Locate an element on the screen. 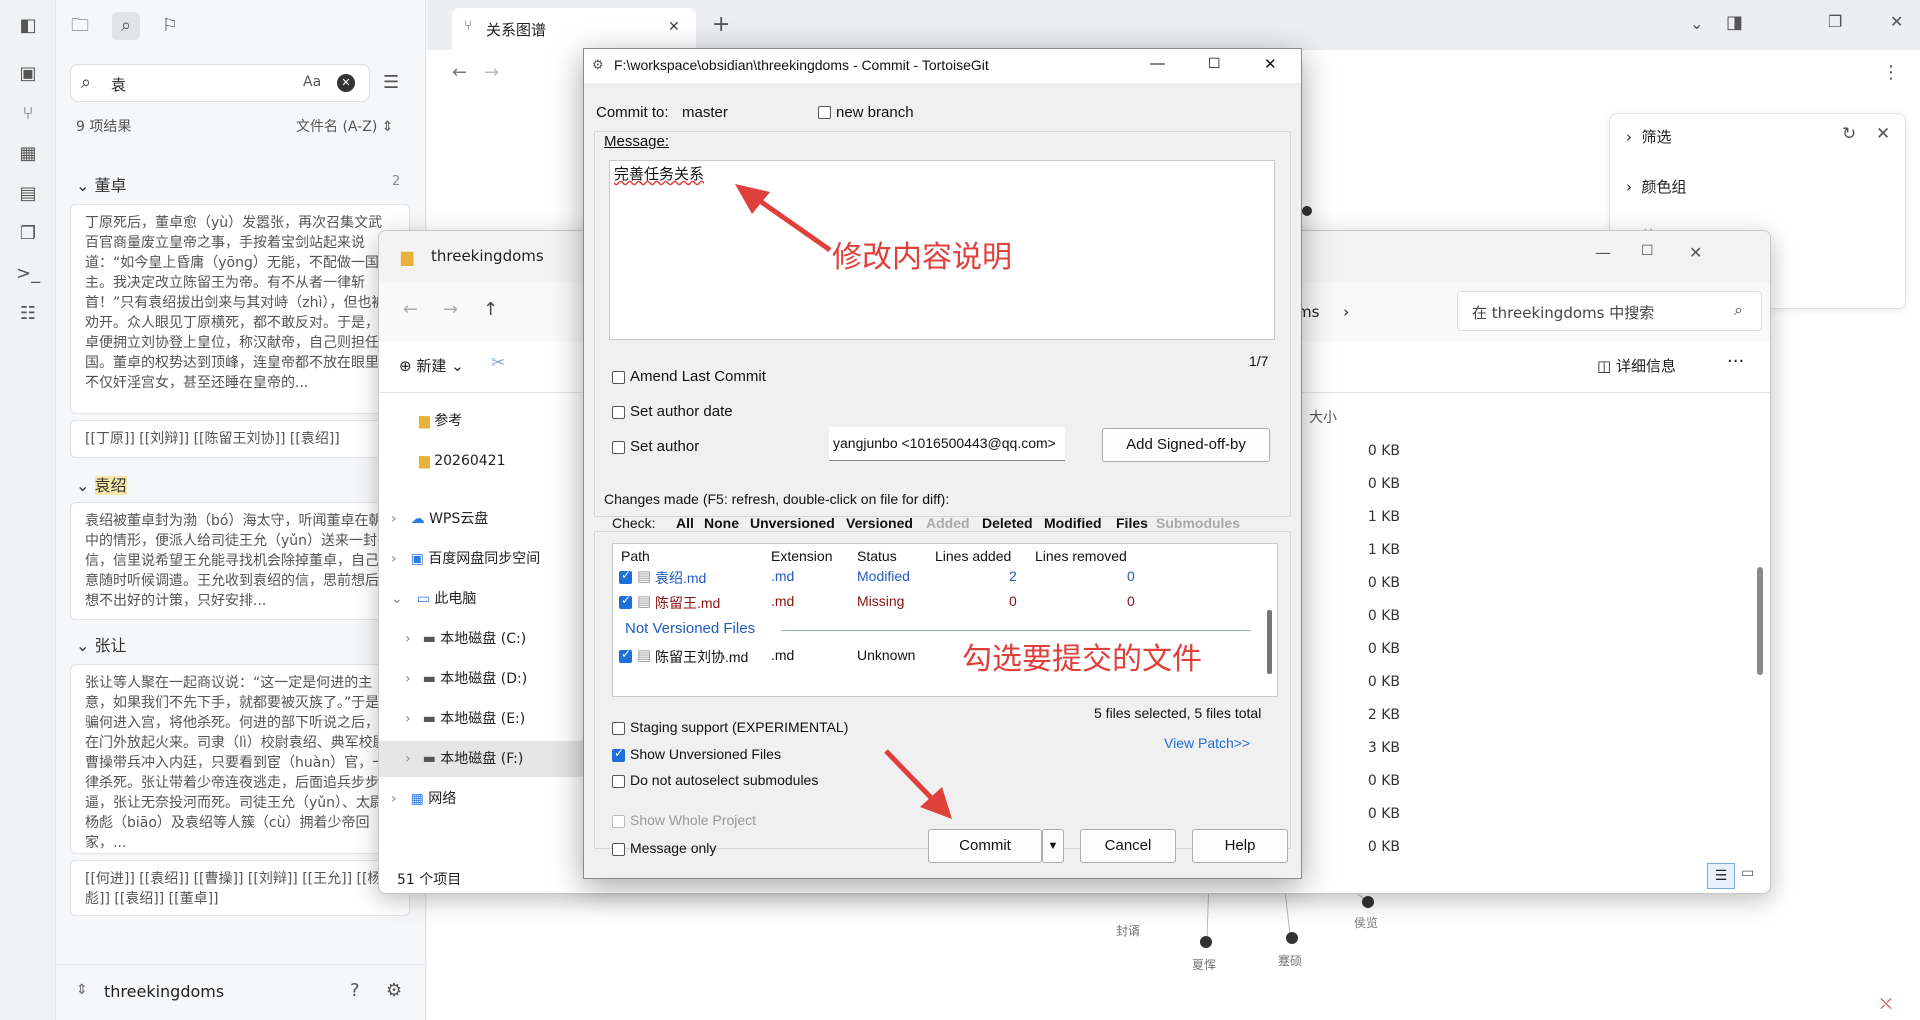 Image resolution: width=1920 pixels, height=1020 pixels. tab-list-icon: ⌄ is located at coordinates (1696, 23).